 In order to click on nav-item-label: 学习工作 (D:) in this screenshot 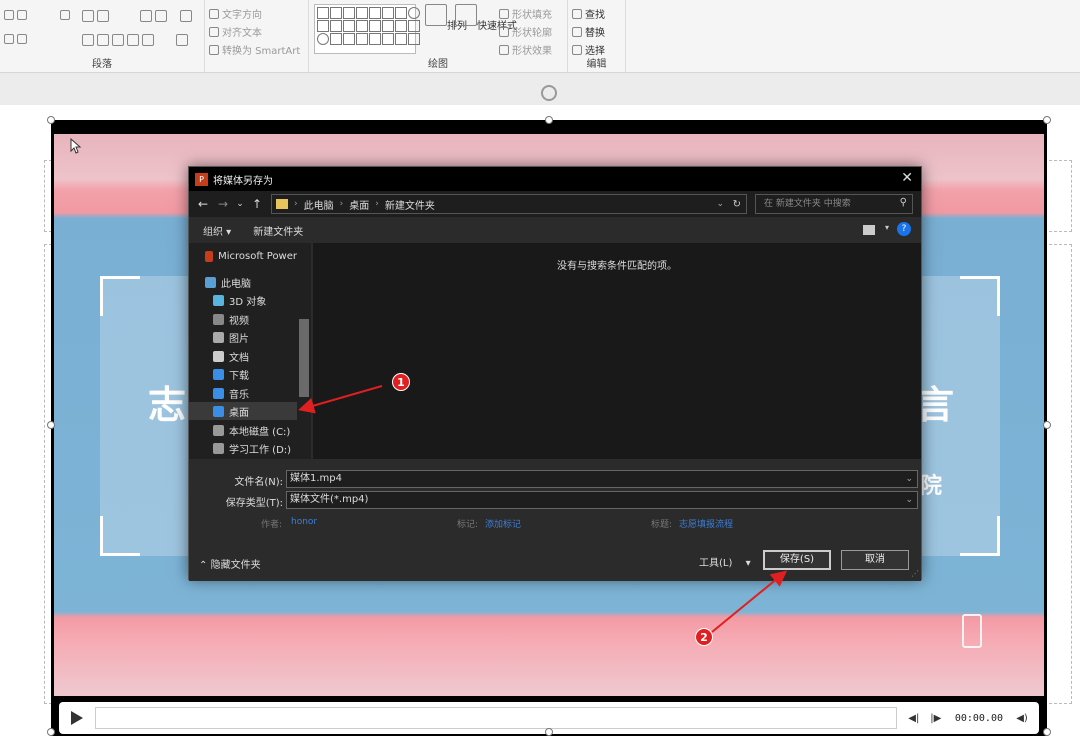, I will do `click(260, 450)`.